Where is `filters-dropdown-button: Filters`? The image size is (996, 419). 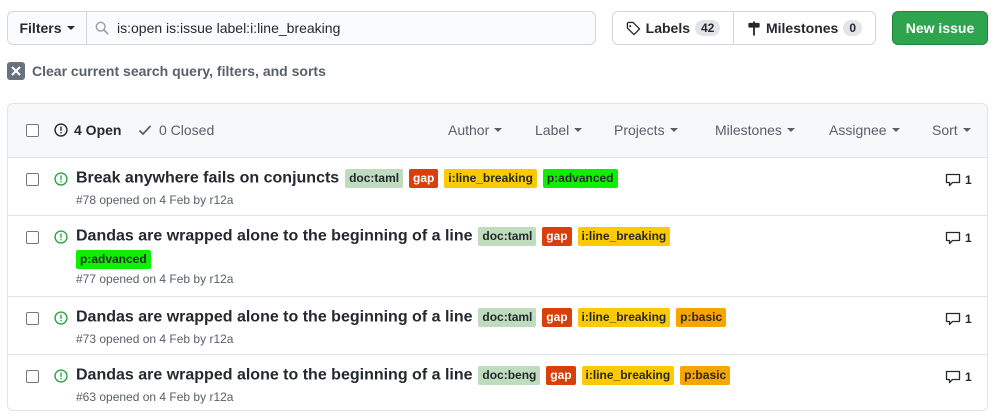 filters-dropdown-button: Filters is located at coordinates (47, 28).